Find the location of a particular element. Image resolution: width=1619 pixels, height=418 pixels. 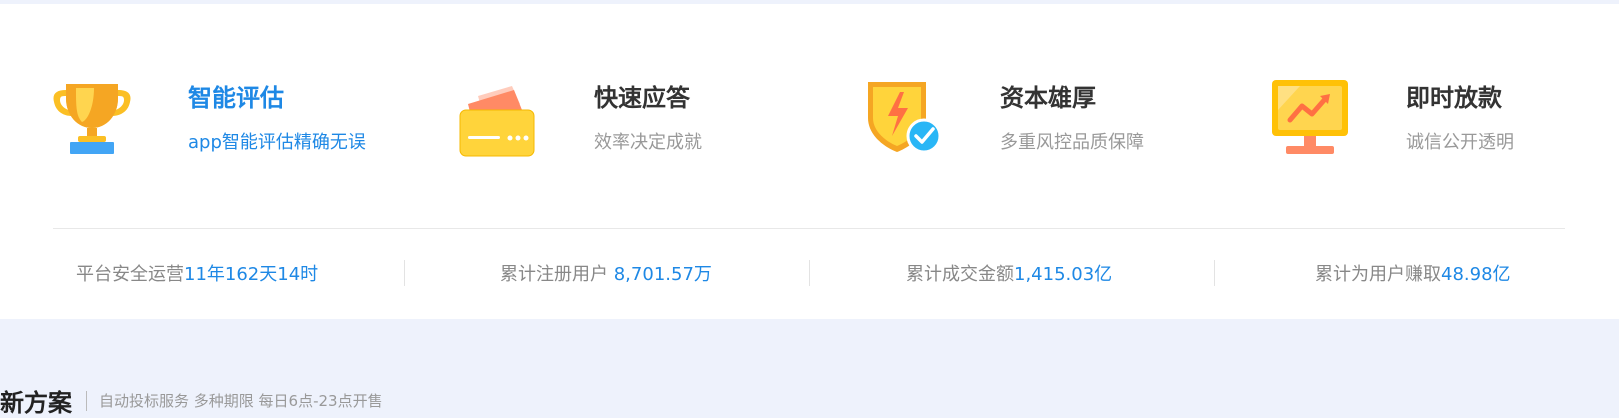

section-header: 新方案 自动投标服务 多种期限 每日6点-23点开售 is located at coordinates (191, 400).